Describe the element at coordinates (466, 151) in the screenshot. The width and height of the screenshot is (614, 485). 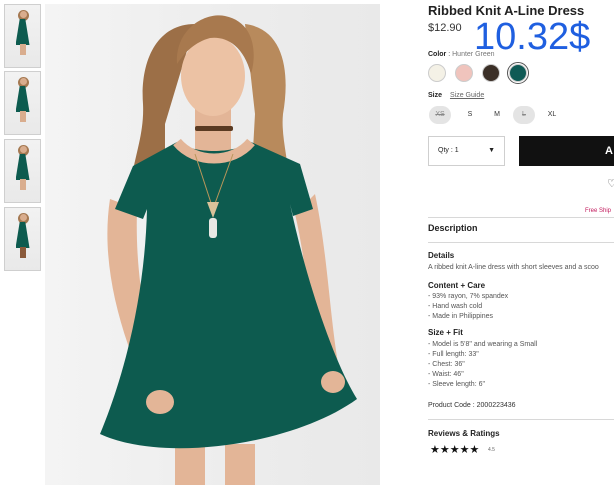
I see `quantity-select: Qty : 1 ▼` at that location.